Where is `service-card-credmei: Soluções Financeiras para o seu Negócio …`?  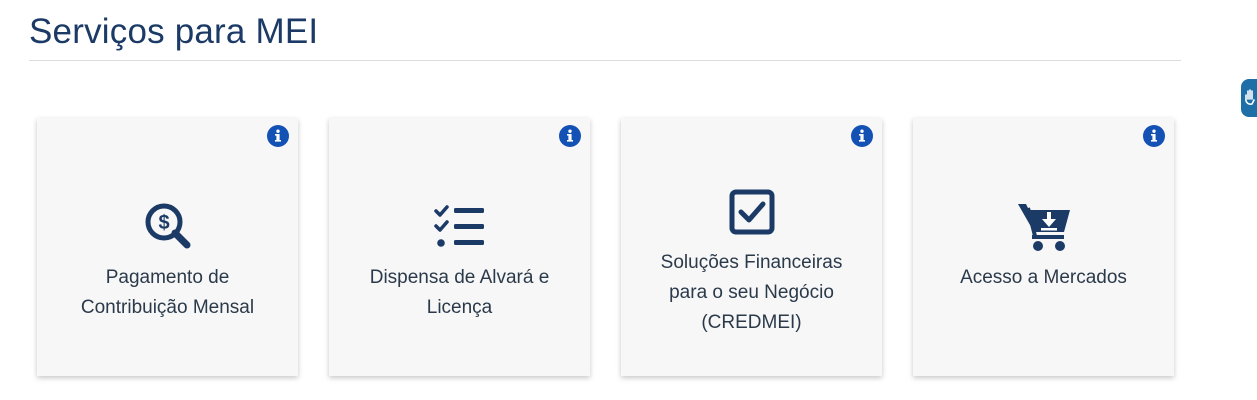
service-card-credmei: Soluções Financeiras para o seu Negócio … is located at coordinates (751, 247).